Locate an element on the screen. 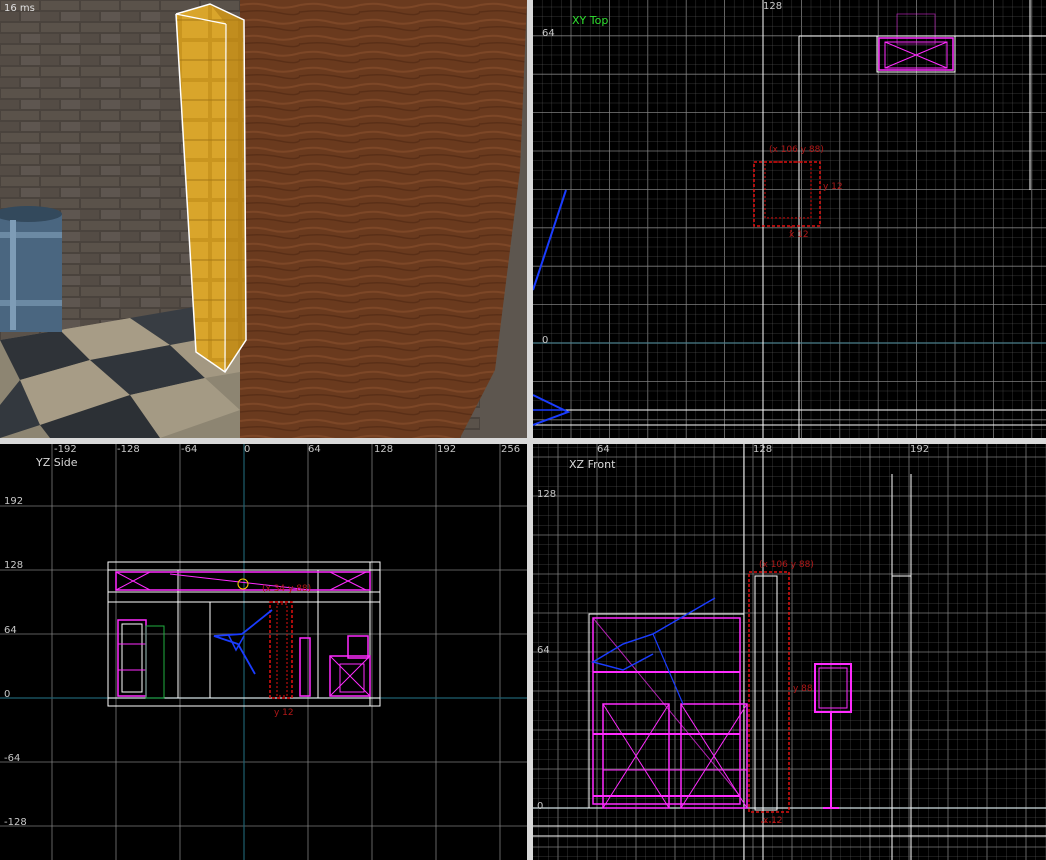 The width and height of the screenshot is (1046, 860). ruler-x-label: 0 is located at coordinates (247, 449).